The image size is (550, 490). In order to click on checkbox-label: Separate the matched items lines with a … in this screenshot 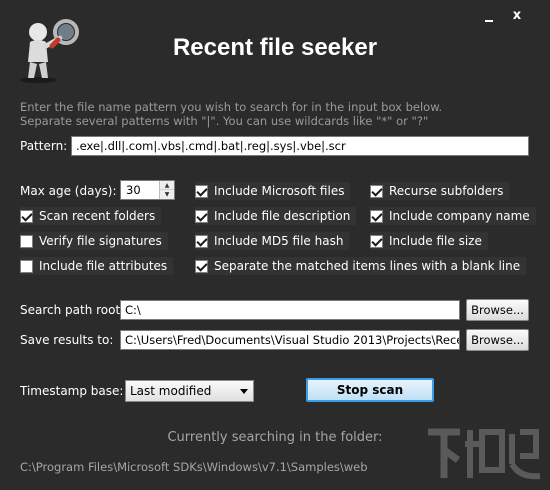, I will do `click(367, 266)`.